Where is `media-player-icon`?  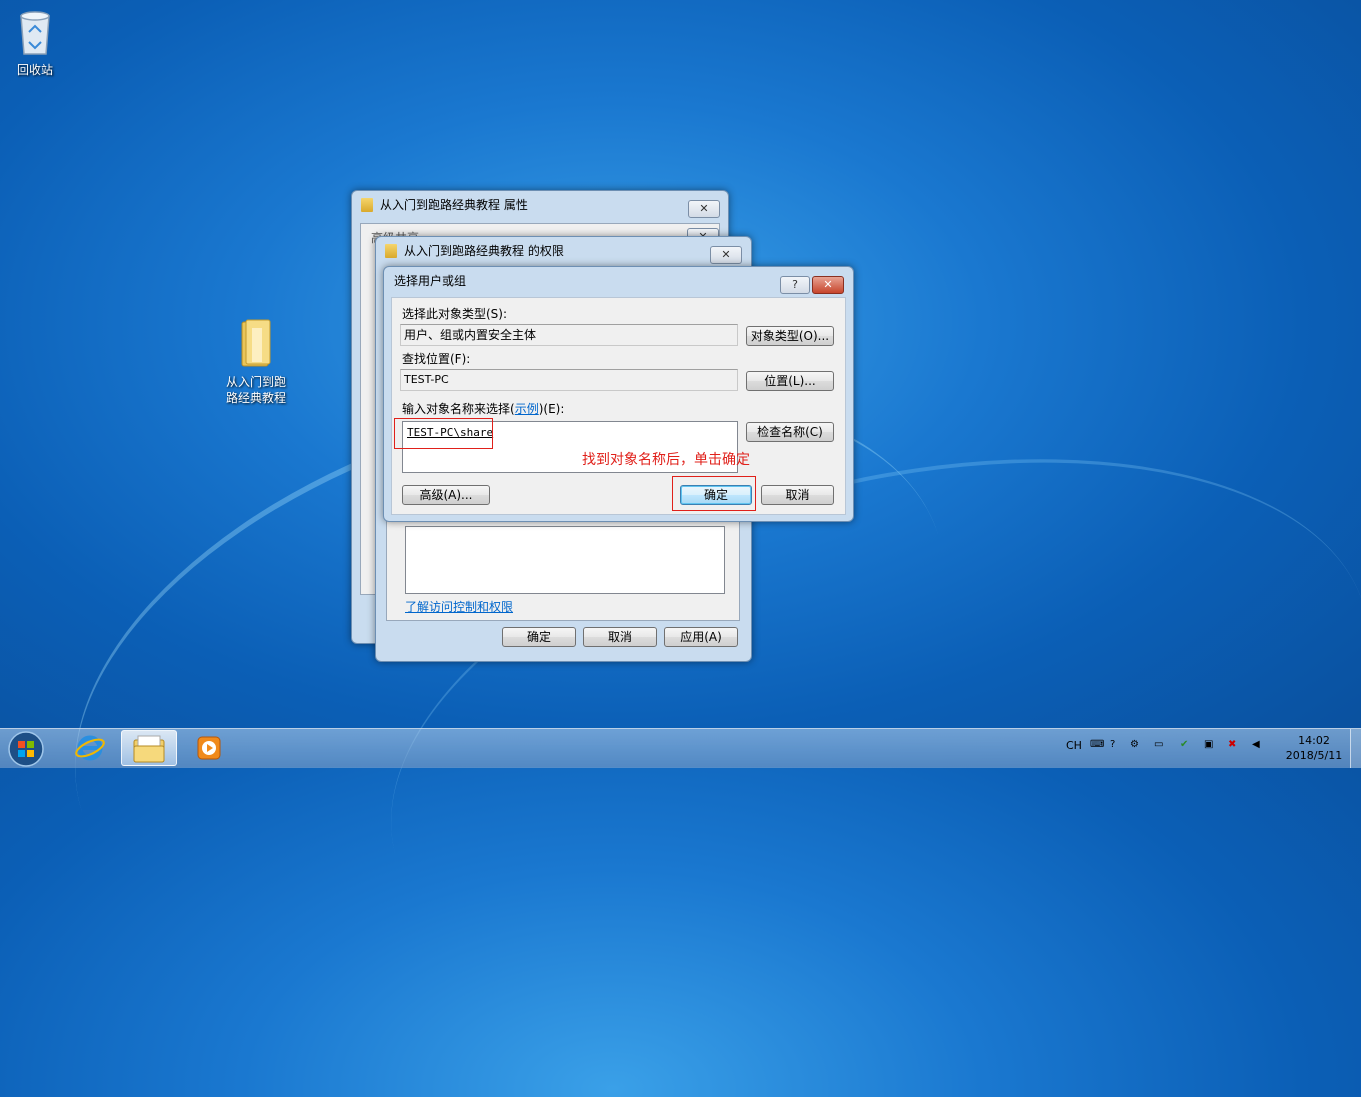 media-player-icon is located at coordinates (209, 748).